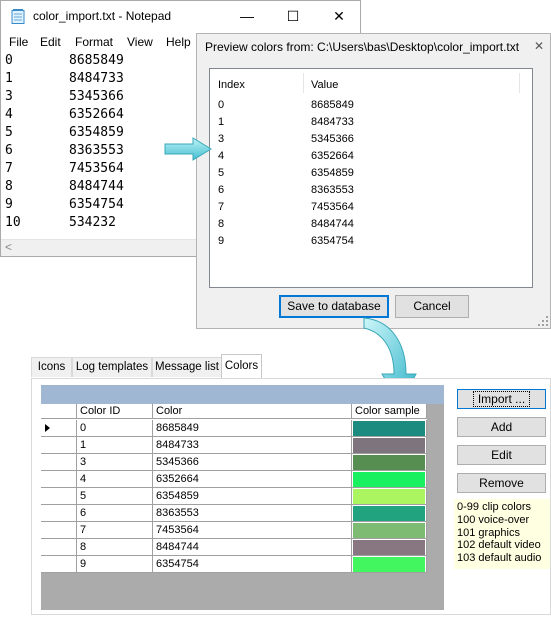  I want to click on table-row: 6 8363553, so click(234, 513).